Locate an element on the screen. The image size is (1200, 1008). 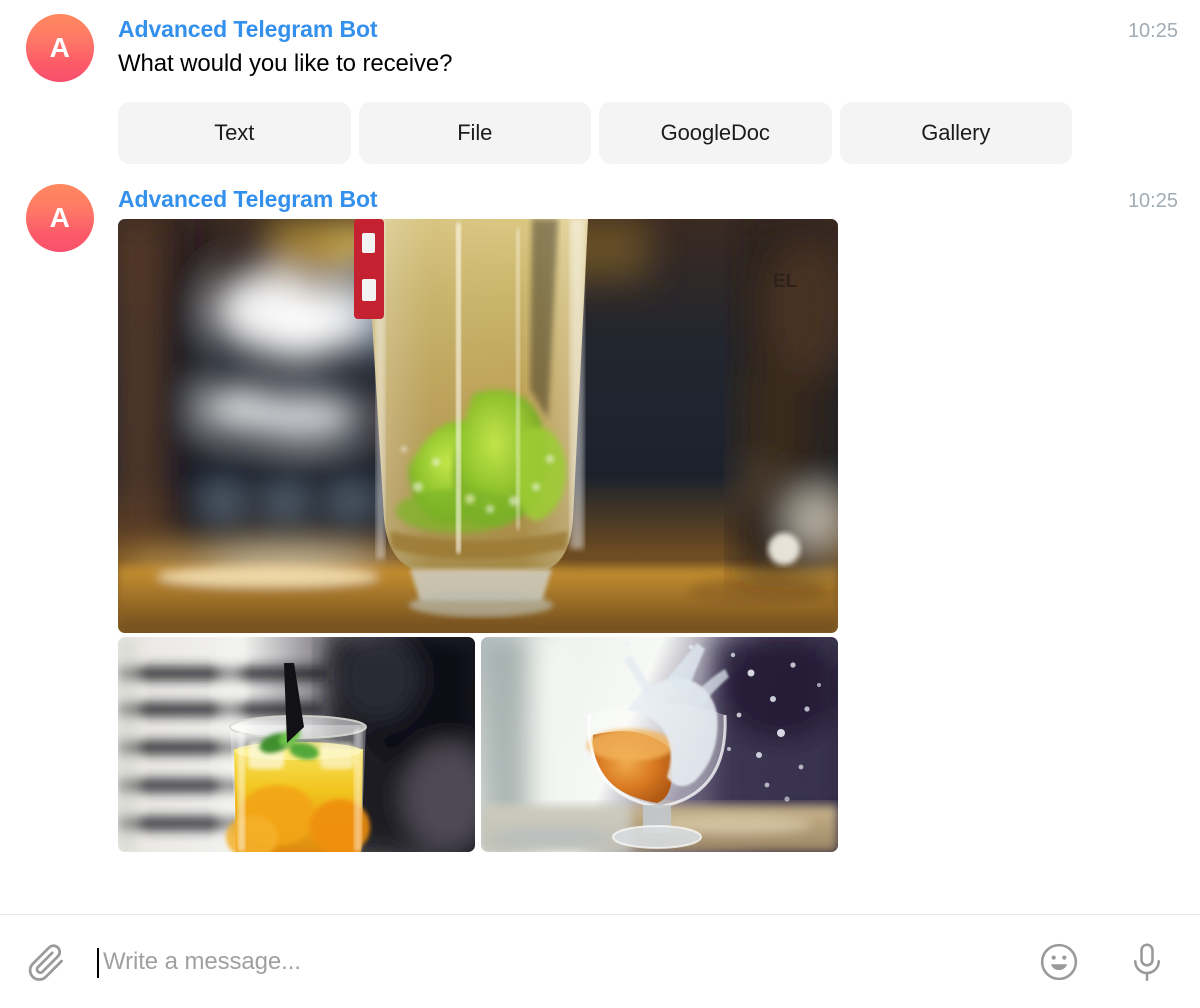
microphone-icon is located at coordinates (1147, 962).